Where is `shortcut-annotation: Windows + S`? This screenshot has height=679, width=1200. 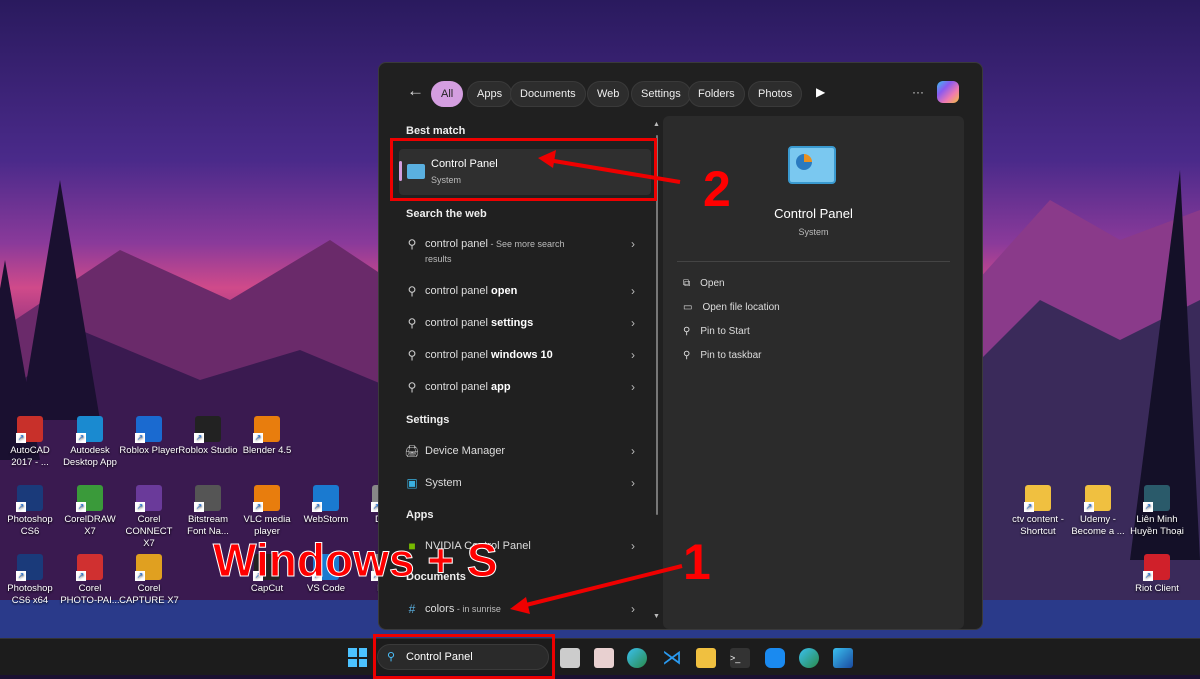
shortcut-annotation: Windows + S is located at coordinates (356, 560).